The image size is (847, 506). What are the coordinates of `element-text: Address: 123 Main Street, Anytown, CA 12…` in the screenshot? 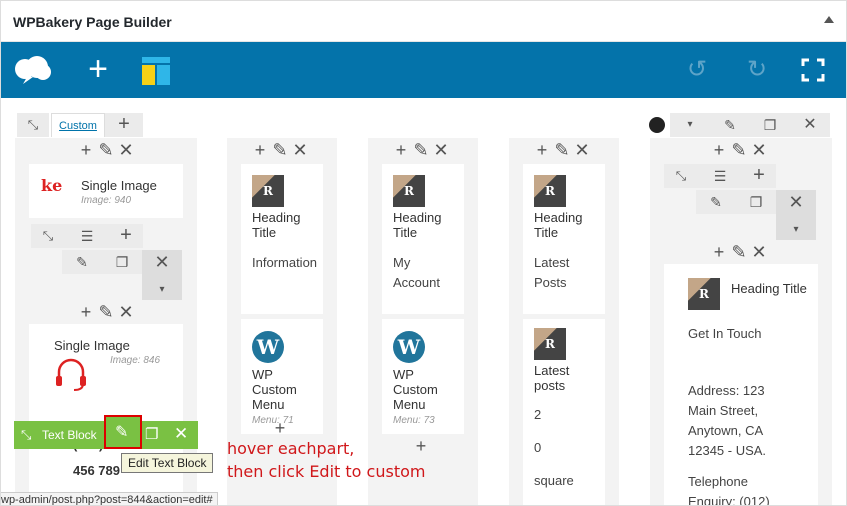 It's located at (727, 420).